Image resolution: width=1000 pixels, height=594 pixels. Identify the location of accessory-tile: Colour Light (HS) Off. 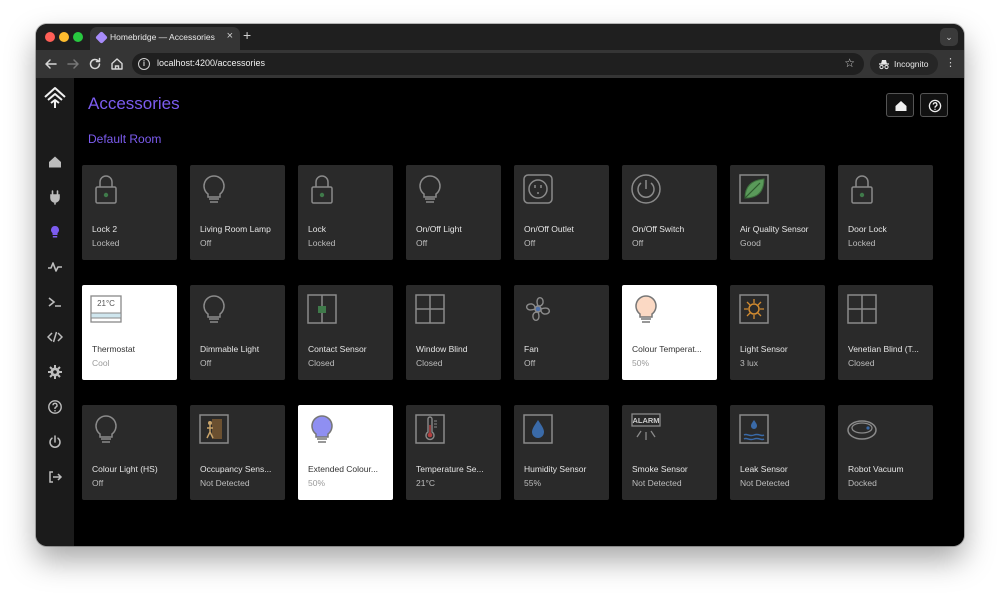
(129, 452).